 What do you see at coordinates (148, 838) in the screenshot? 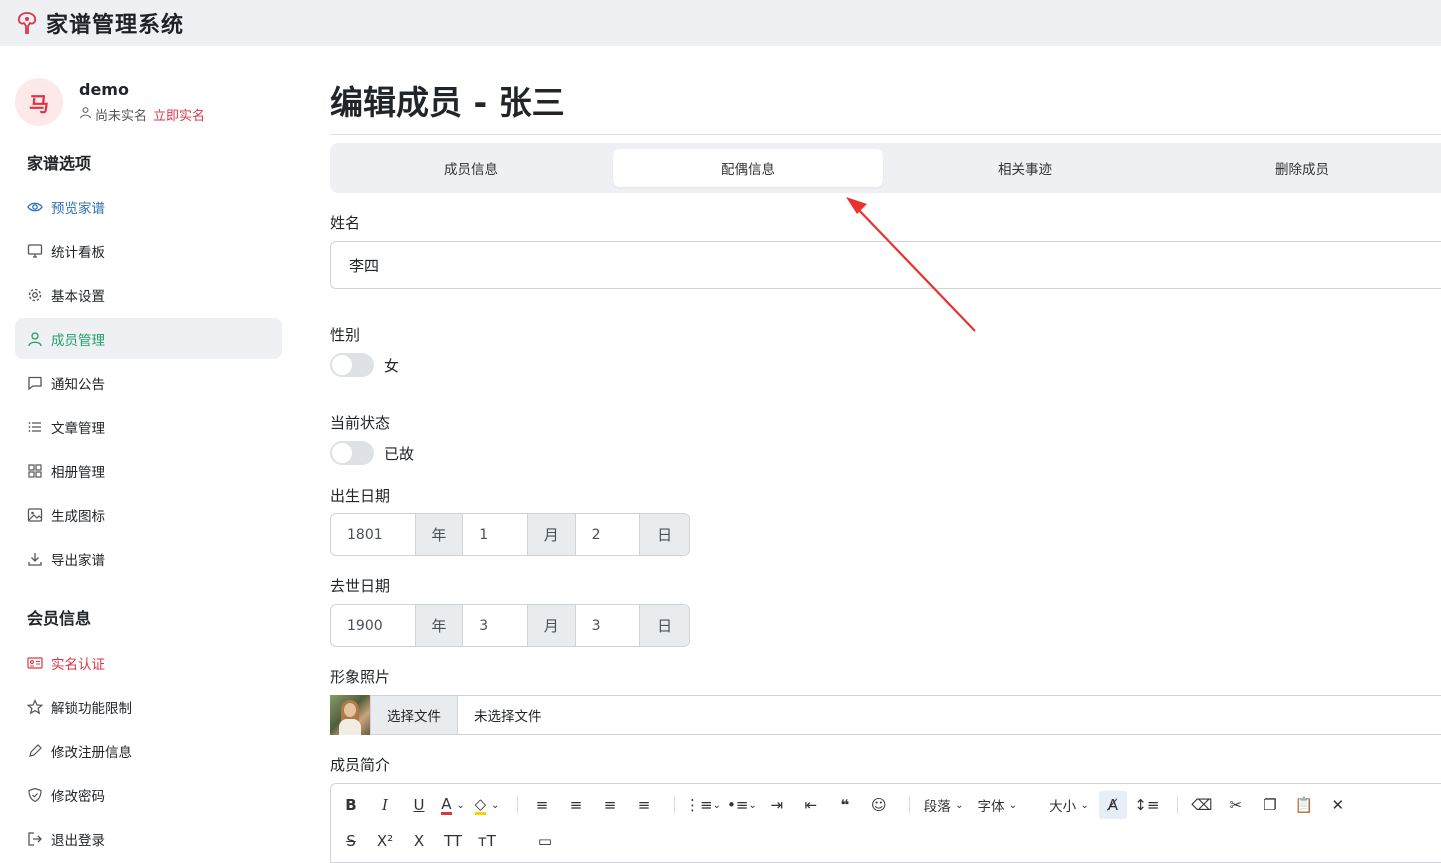
I see `sidebar-item-logout: 退出登录` at bounding box center [148, 838].